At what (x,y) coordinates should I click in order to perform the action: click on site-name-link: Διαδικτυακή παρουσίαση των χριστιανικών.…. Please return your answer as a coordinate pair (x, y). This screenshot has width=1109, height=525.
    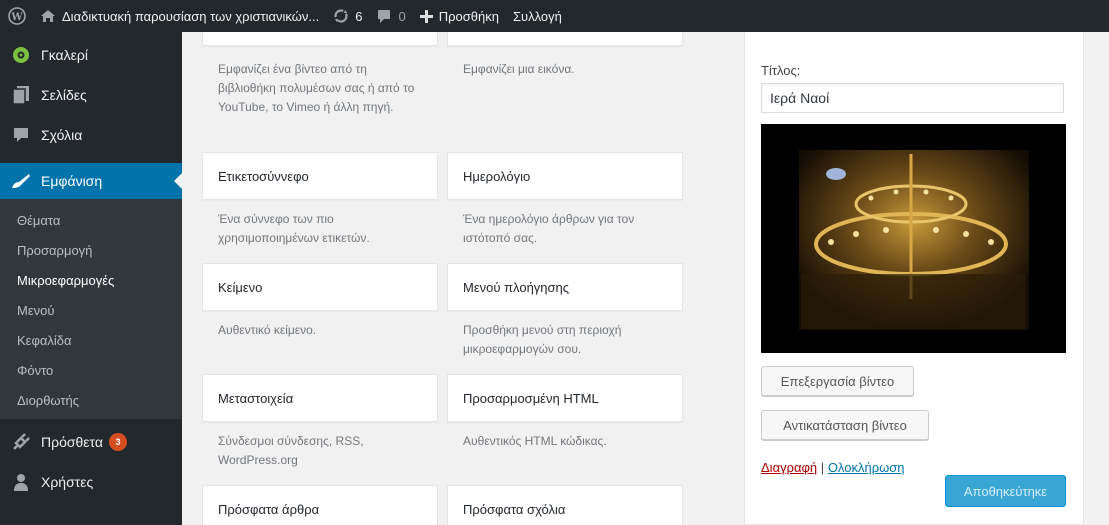
    Looking at the image, I should click on (179, 16).